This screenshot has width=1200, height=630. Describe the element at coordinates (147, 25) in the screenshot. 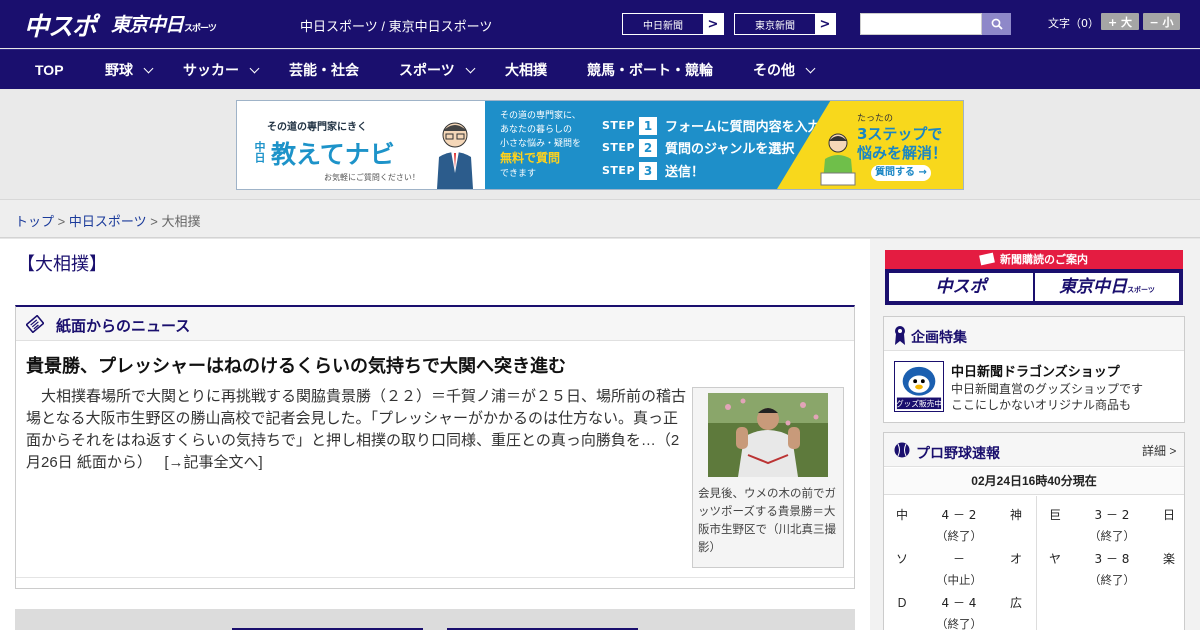

I see `tokyo-logo-main: 東京中日` at that location.